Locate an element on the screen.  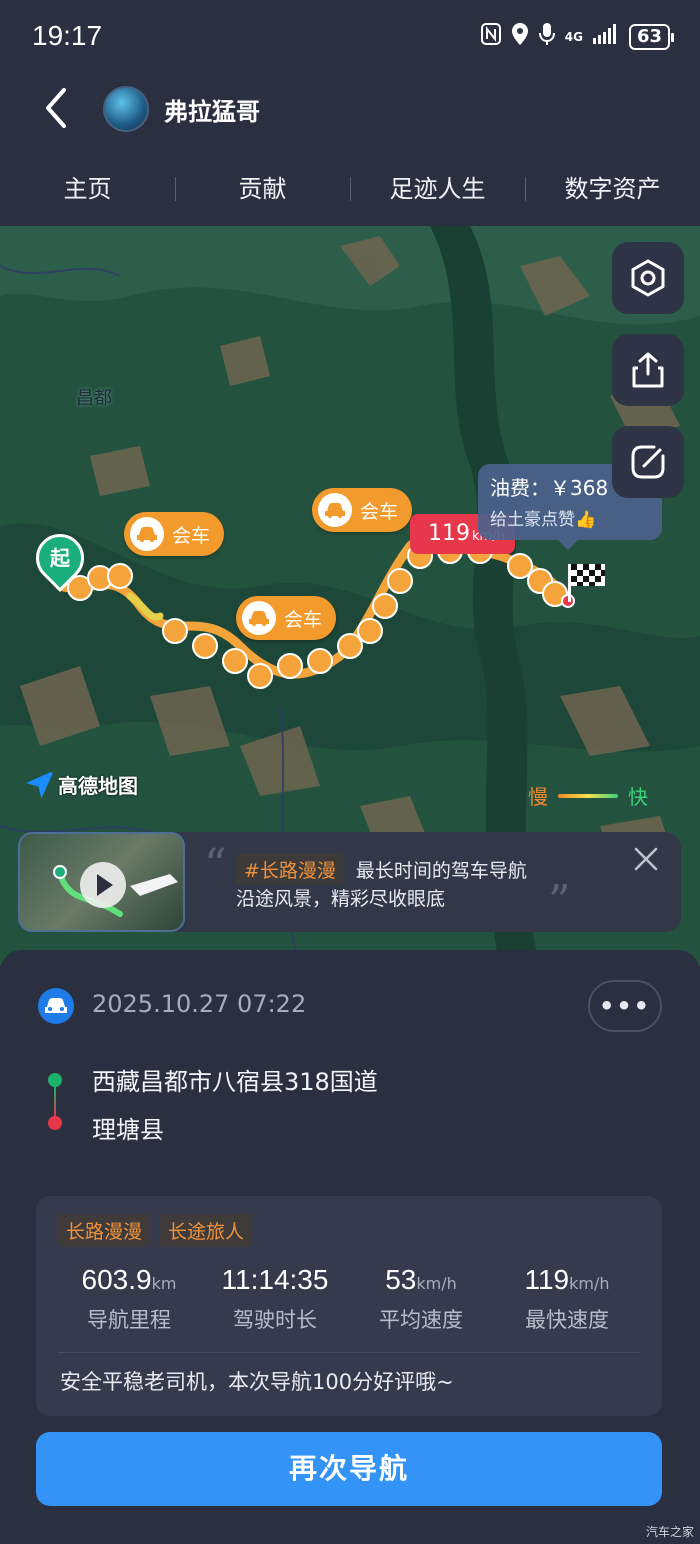
stat-distance: 603.9km 导航里程 is located at coordinates (129, 1299).